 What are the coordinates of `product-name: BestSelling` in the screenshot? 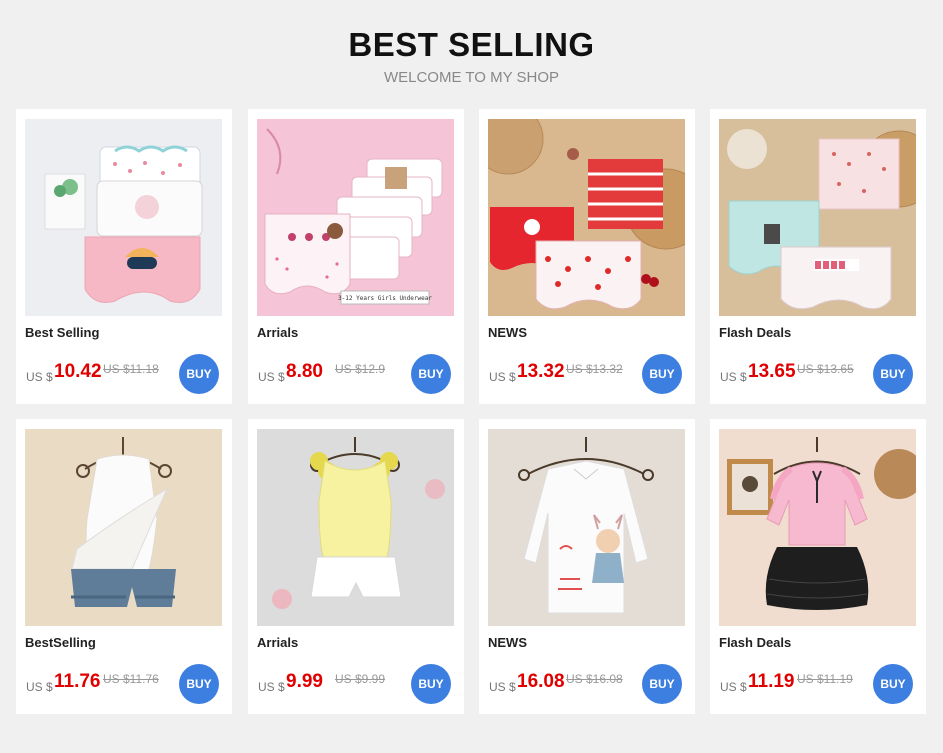 It's located at (60, 642).